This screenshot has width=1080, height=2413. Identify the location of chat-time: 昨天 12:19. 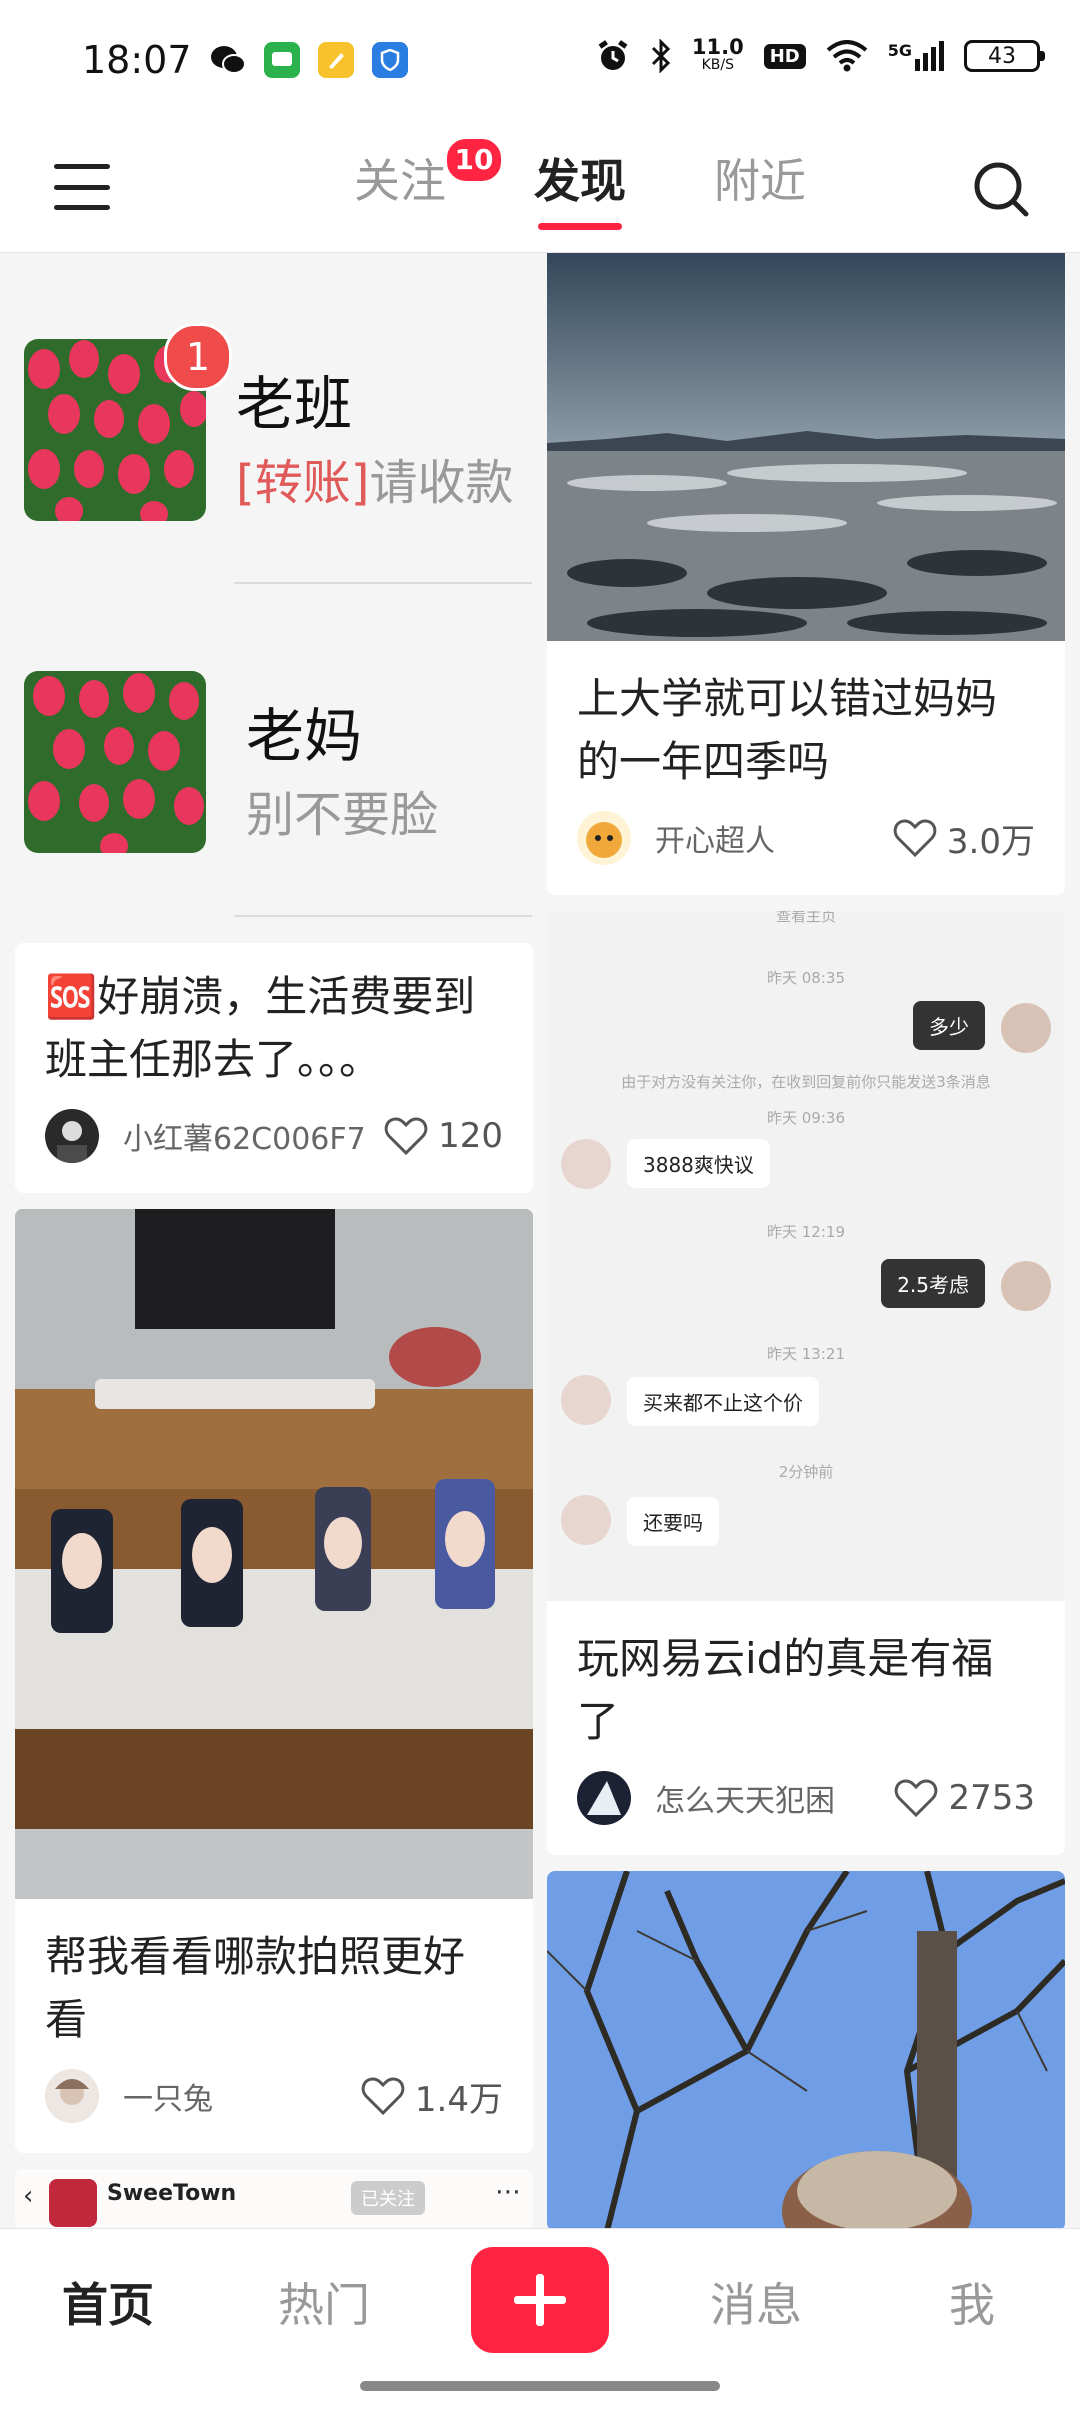
(806, 1232).